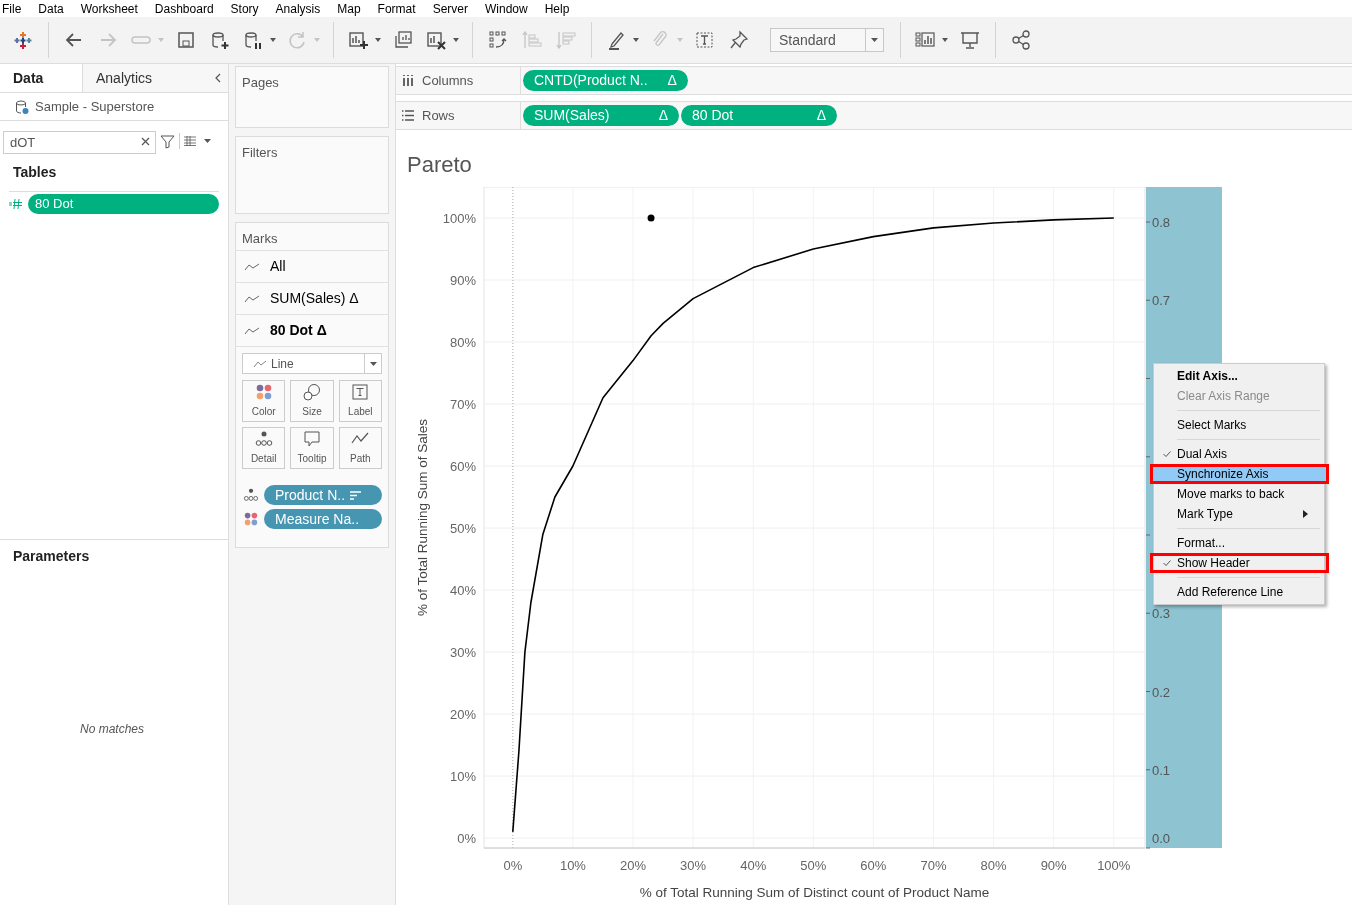 This screenshot has height=905, width=1352. I want to click on axis-tick-label: 70%, so click(933, 865).